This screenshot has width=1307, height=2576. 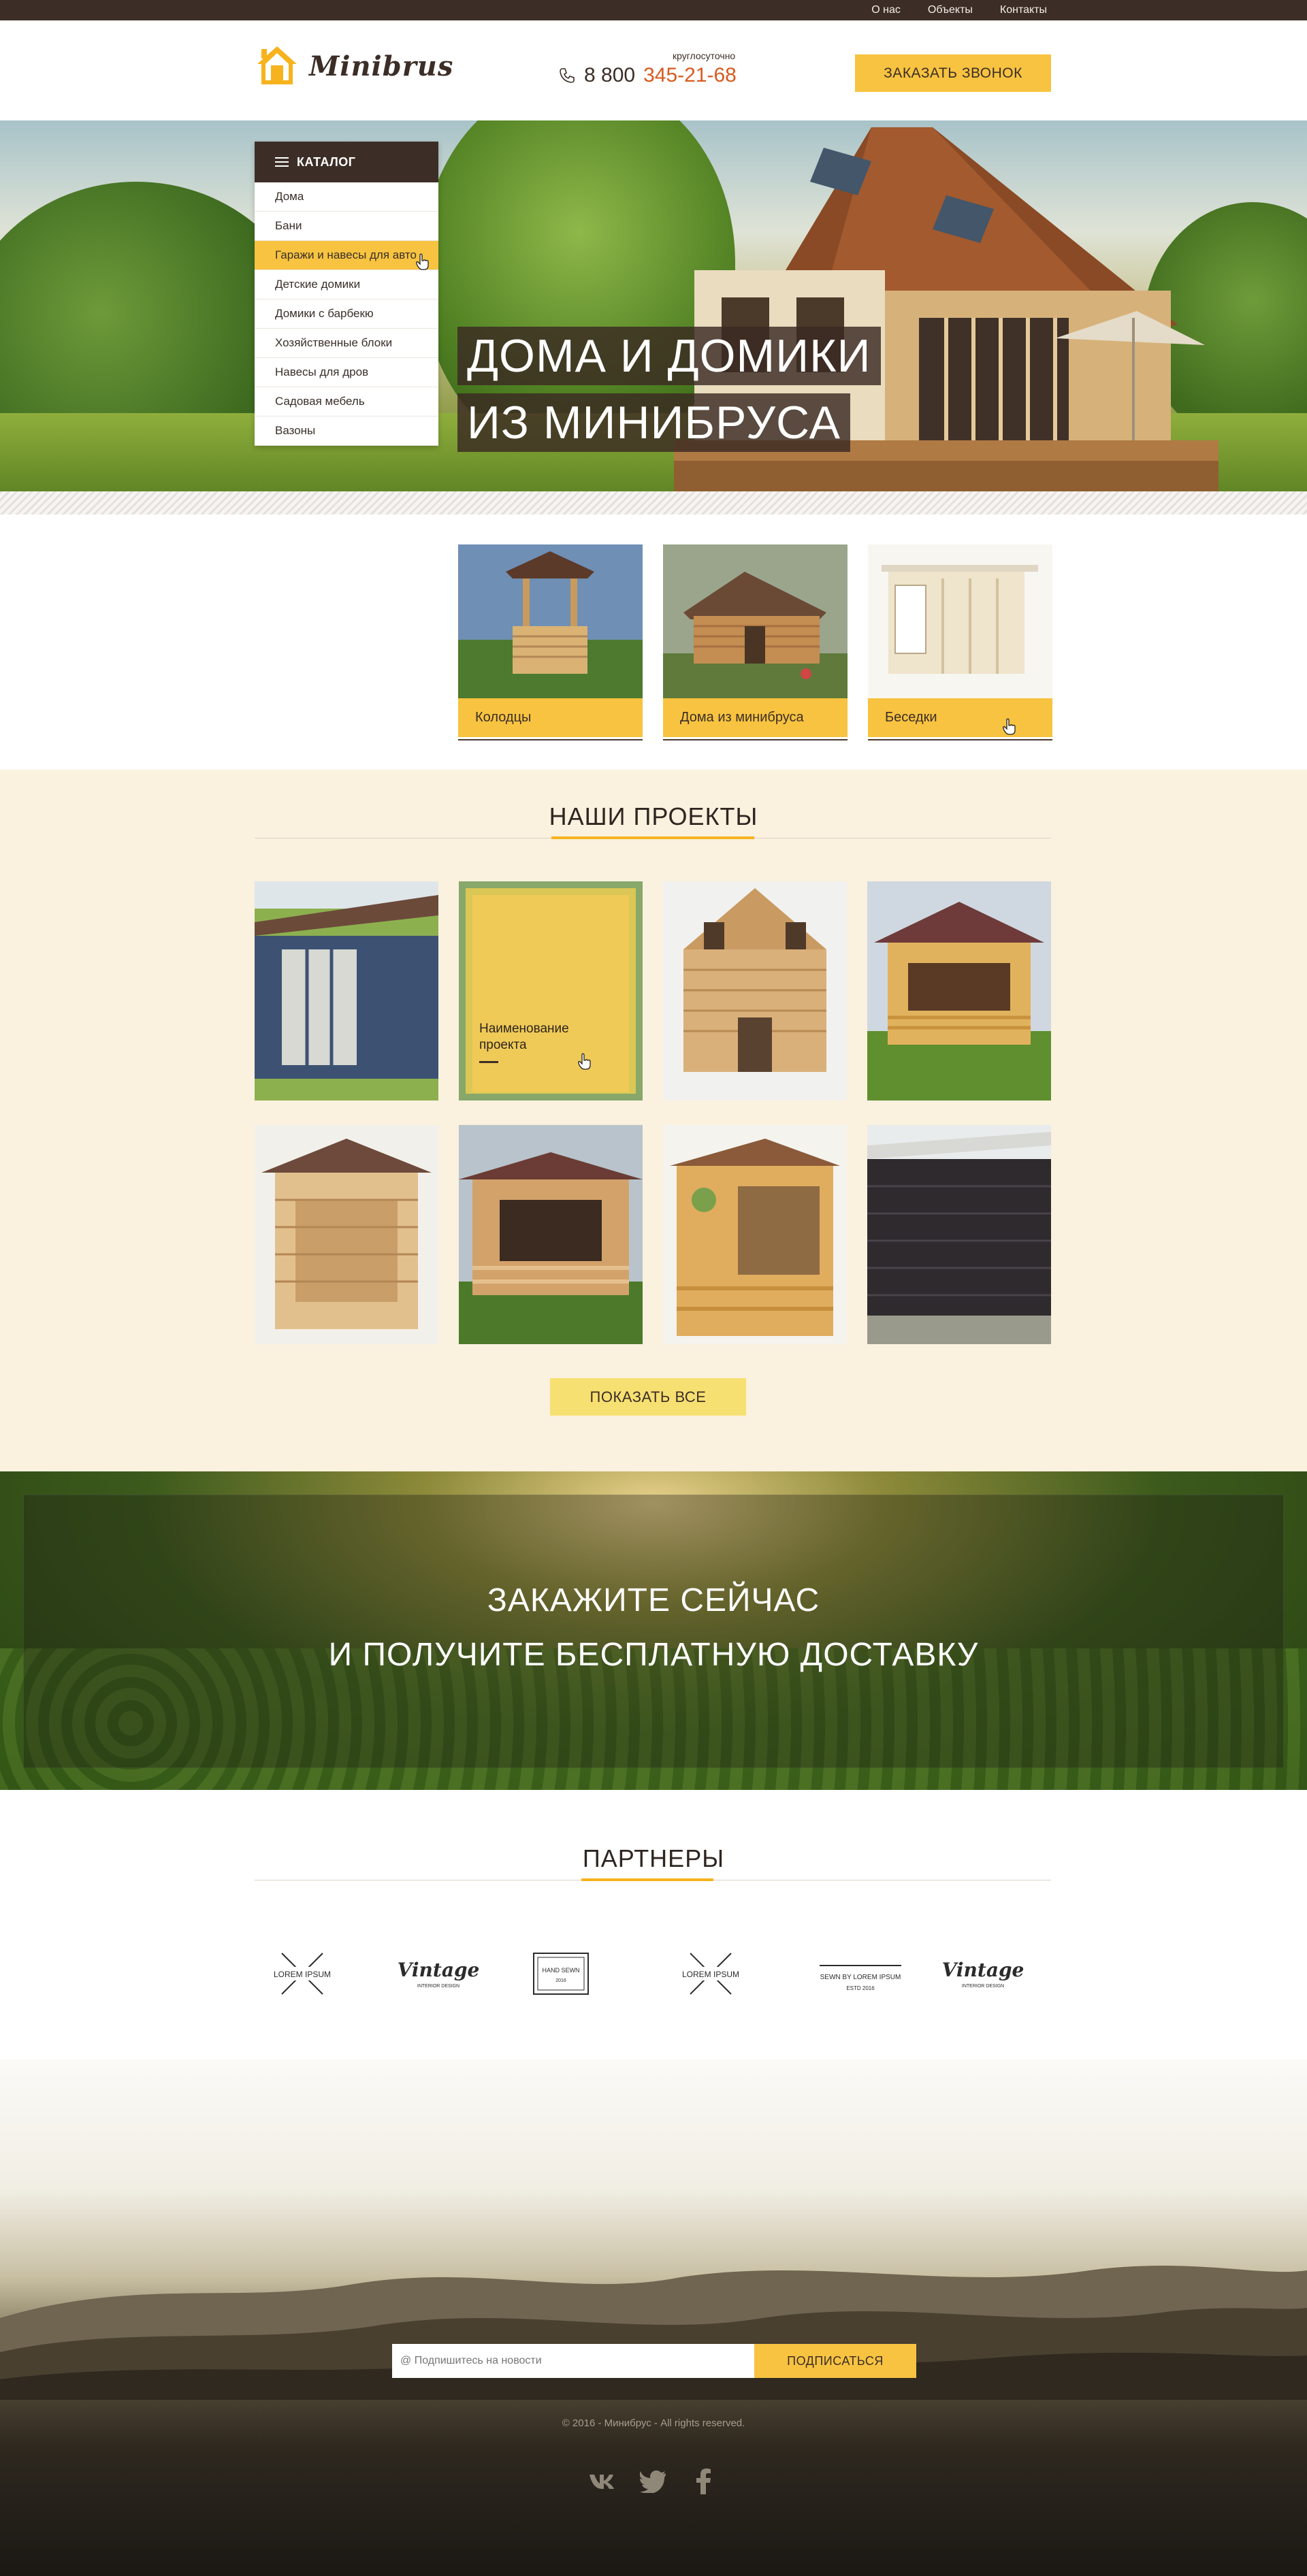 I want to click on facebook-icon, so click(x=704, y=2481).